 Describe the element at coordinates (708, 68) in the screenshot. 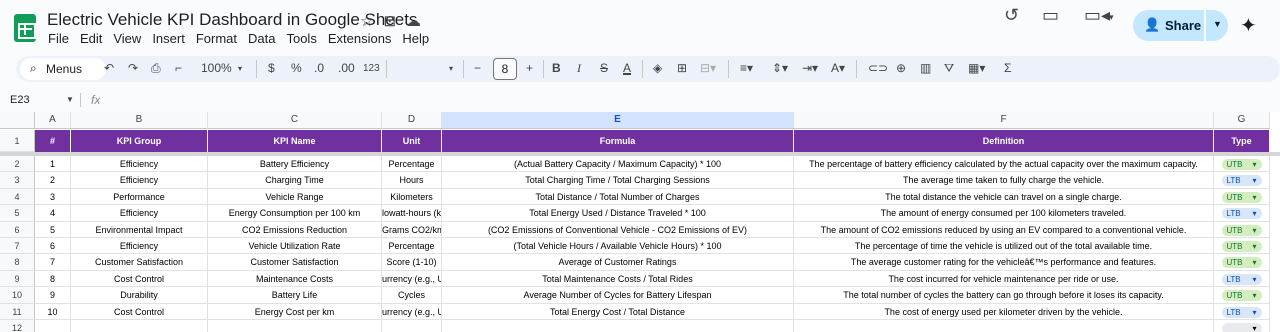

I see `merge-cells-icon: ⊟▾` at that location.